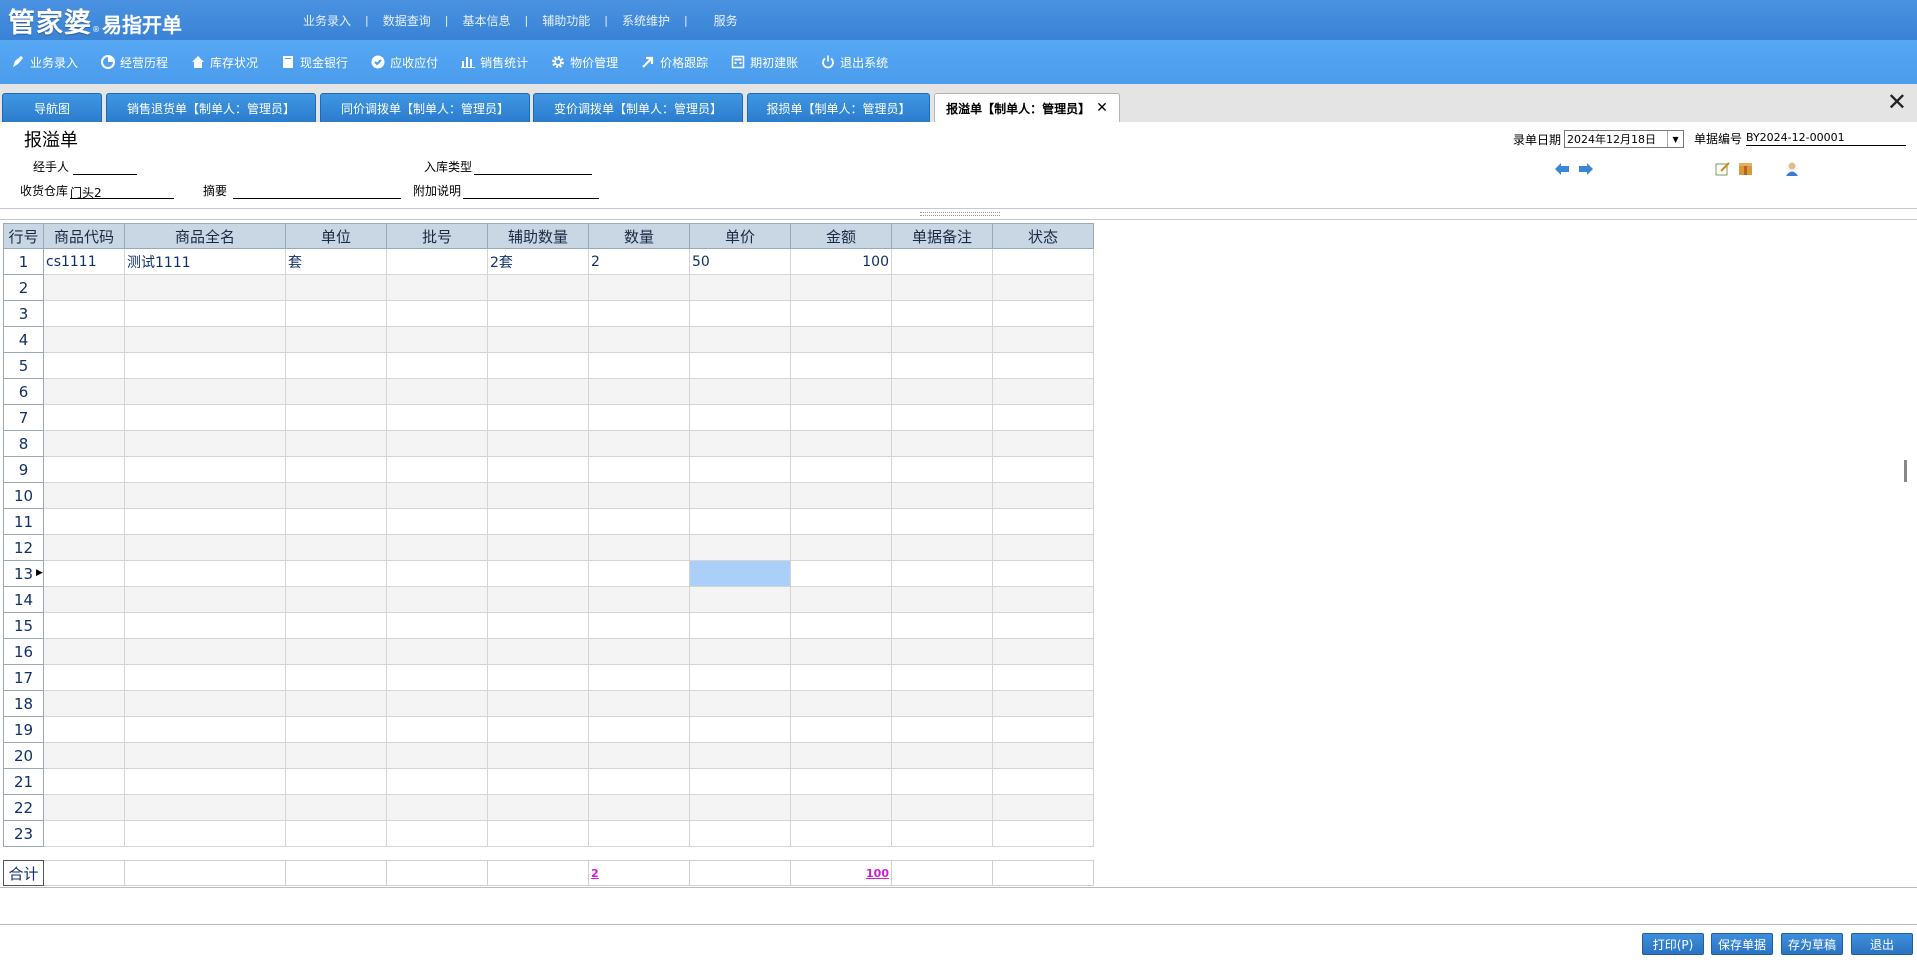 The height and width of the screenshot is (964, 1917). I want to click on toolbar-exit-system: 退出系统, so click(854, 62).